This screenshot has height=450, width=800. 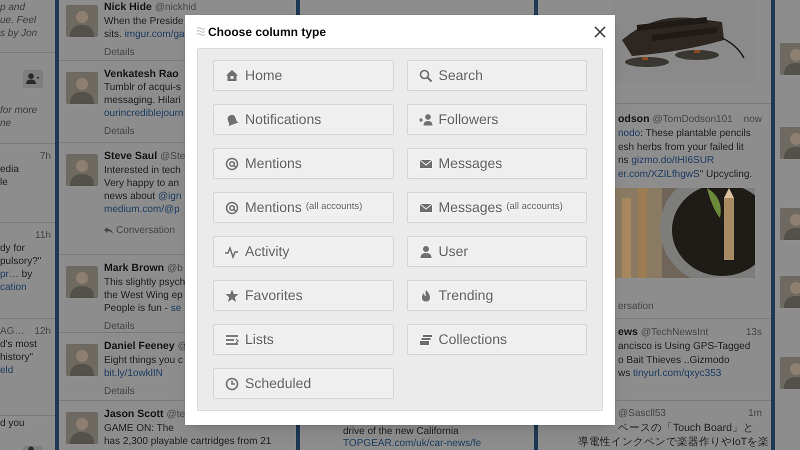 I want to click on user-handle: @Ste, so click(x=173, y=157).